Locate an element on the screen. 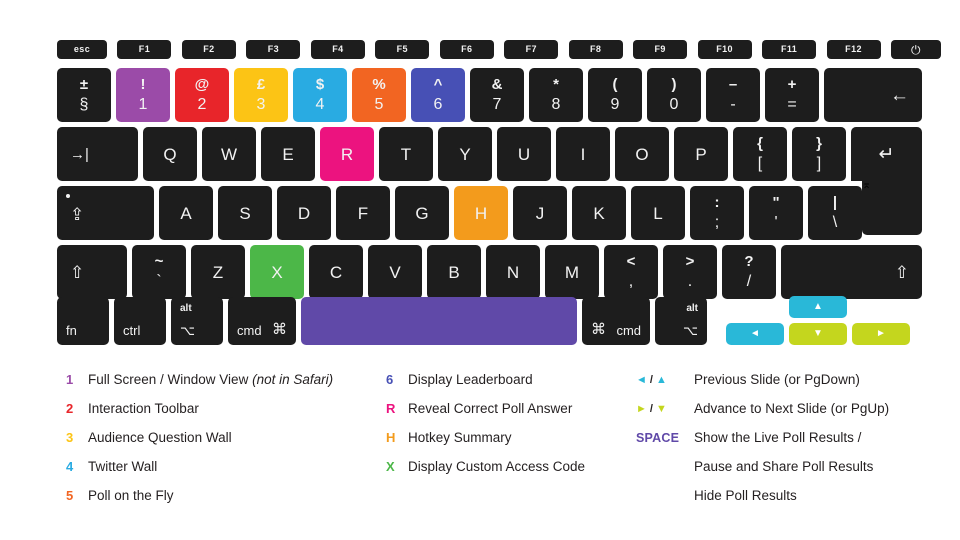 This screenshot has width=960, height=540. key-return: ↵ is located at coordinates (886, 154).